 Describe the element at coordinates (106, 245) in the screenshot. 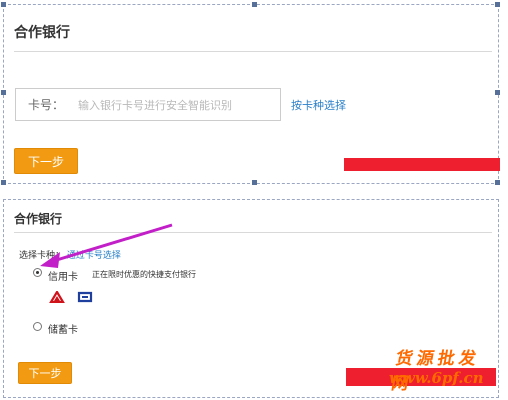

I see `annotation-arrow-icon` at that location.